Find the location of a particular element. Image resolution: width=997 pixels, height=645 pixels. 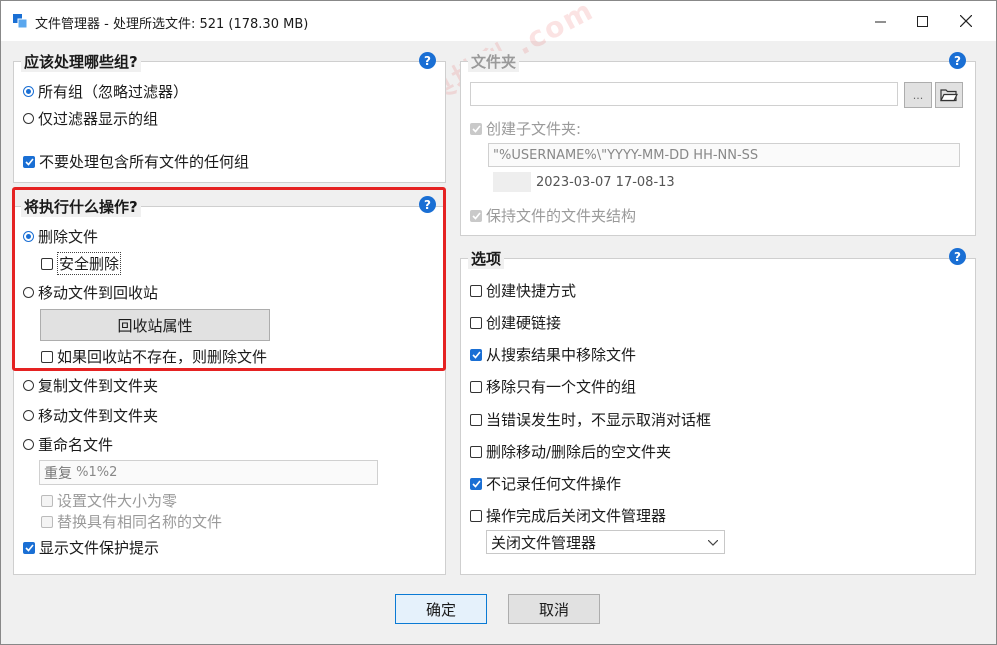

close-icon is located at coordinates (966, 21).